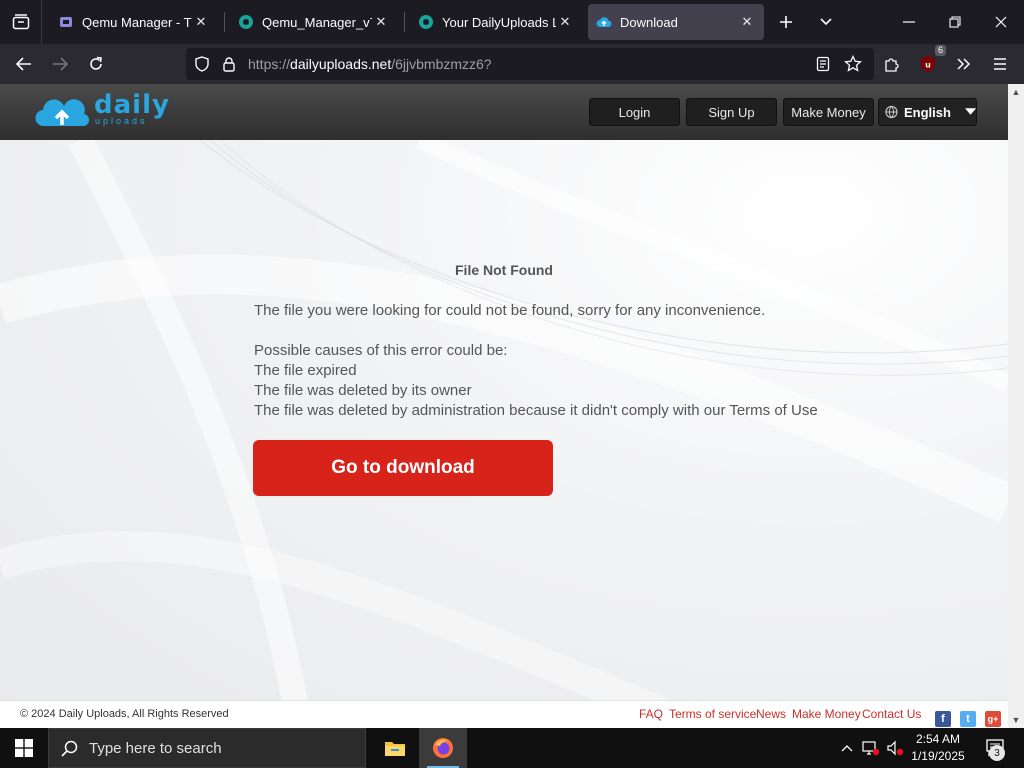  I want to click on tab-title: Qemu_Manager_v7.0.zi, so click(317, 22).